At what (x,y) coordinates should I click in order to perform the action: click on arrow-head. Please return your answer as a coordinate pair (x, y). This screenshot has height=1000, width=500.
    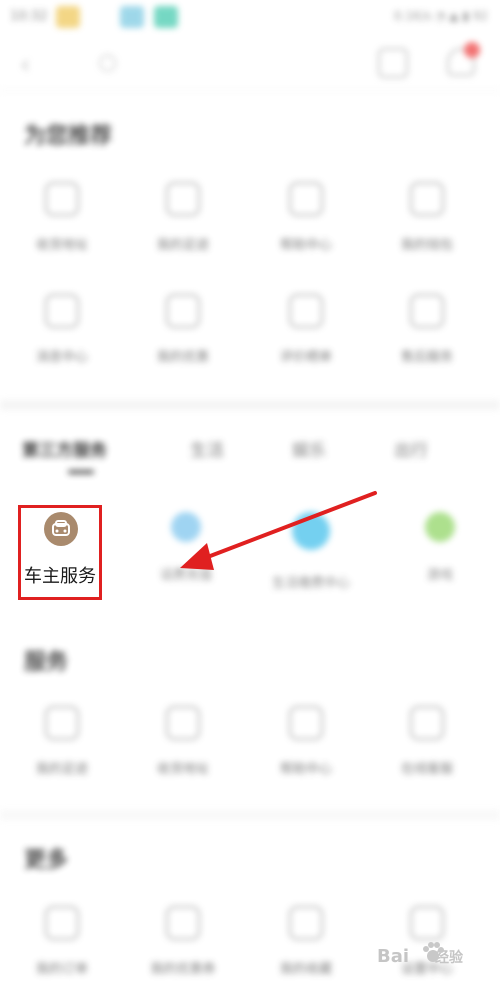
    Looking at the image, I should click on (197, 556).